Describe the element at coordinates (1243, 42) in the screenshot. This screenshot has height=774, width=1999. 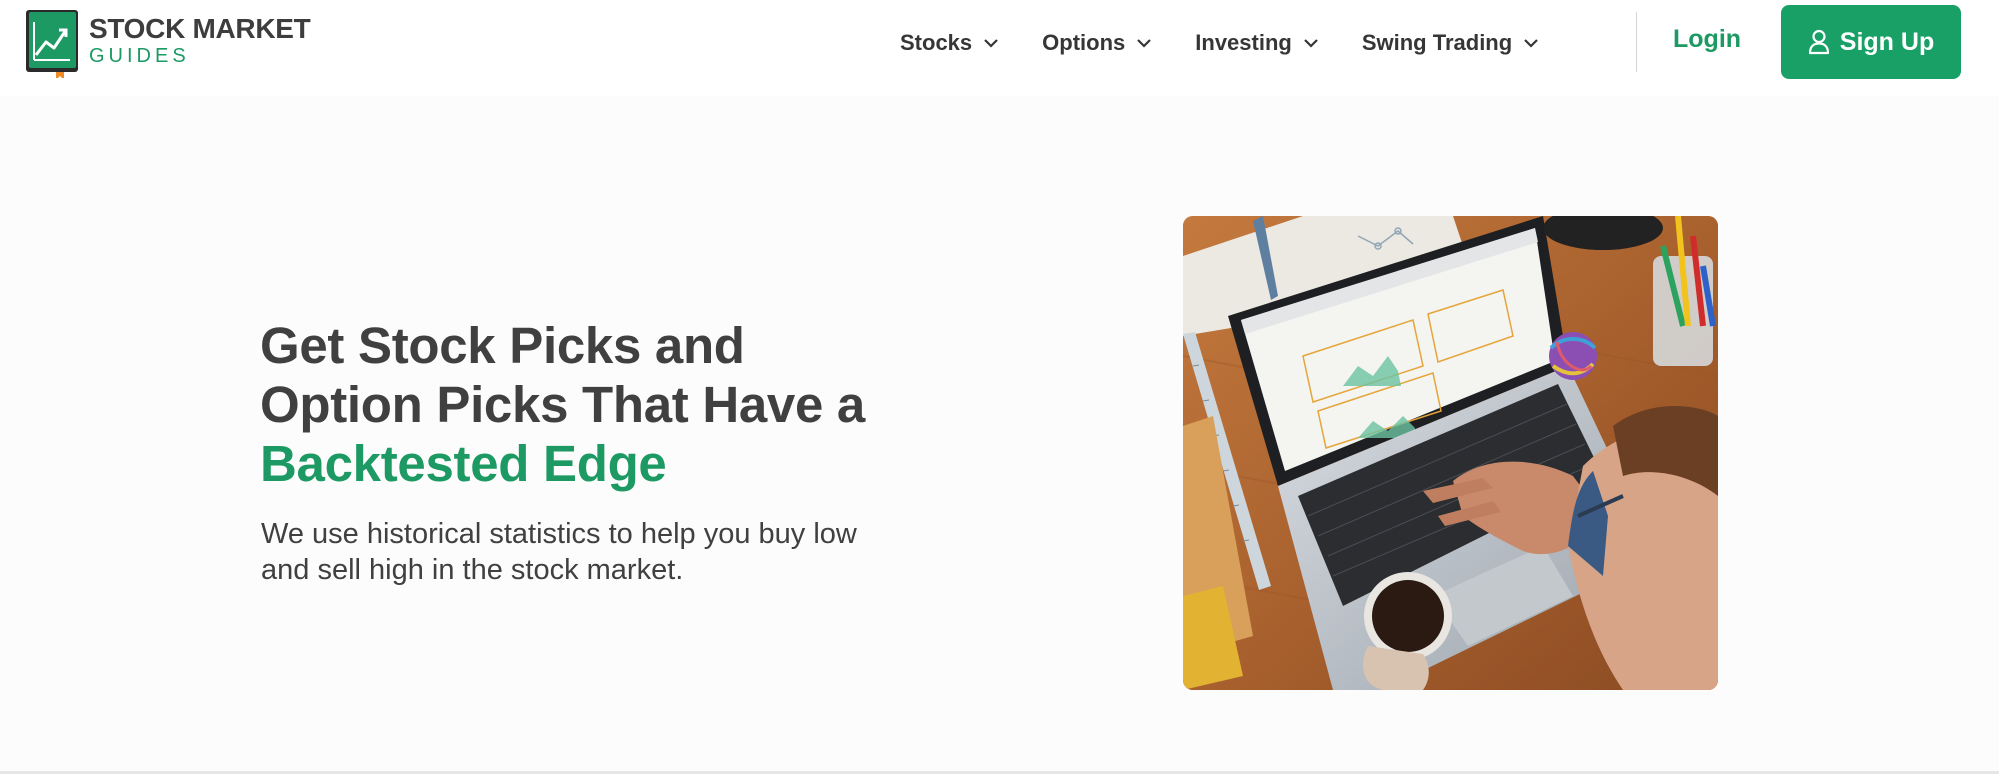
I see `nav-item-label: Investing` at that location.